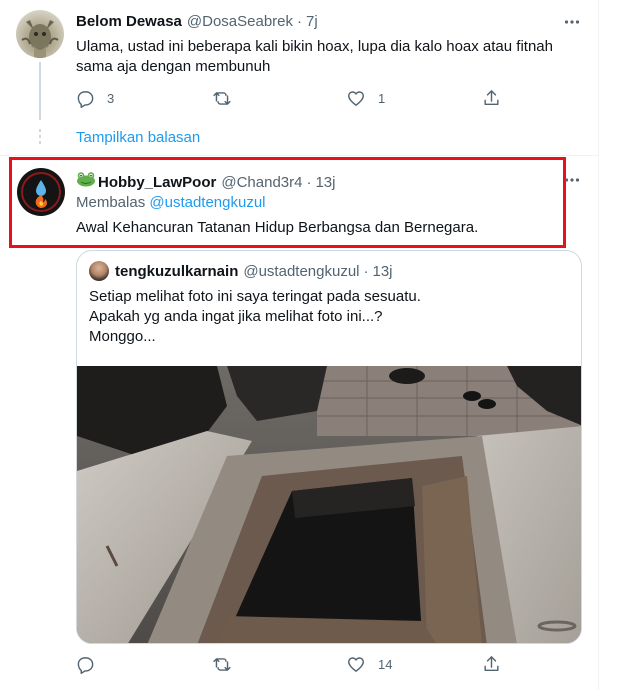 Image resolution: width=617 pixels, height=690 pixels. I want to click on display-name: Belom Dewasa, so click(129, 21).